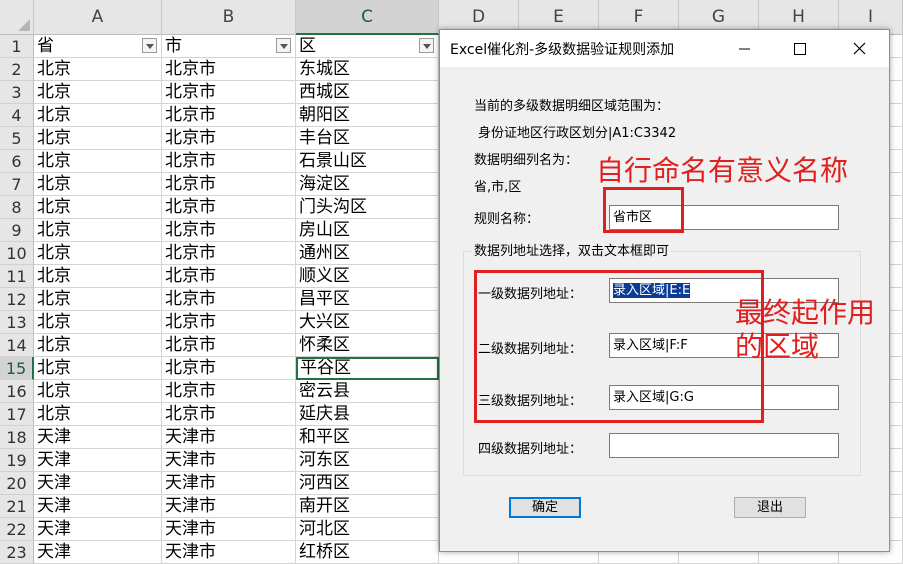 The image size is (903, 564). What do you see at coordinates (17, 115) in the screenshot?
I see `row-header: 4` at bounding box center [17, 115].